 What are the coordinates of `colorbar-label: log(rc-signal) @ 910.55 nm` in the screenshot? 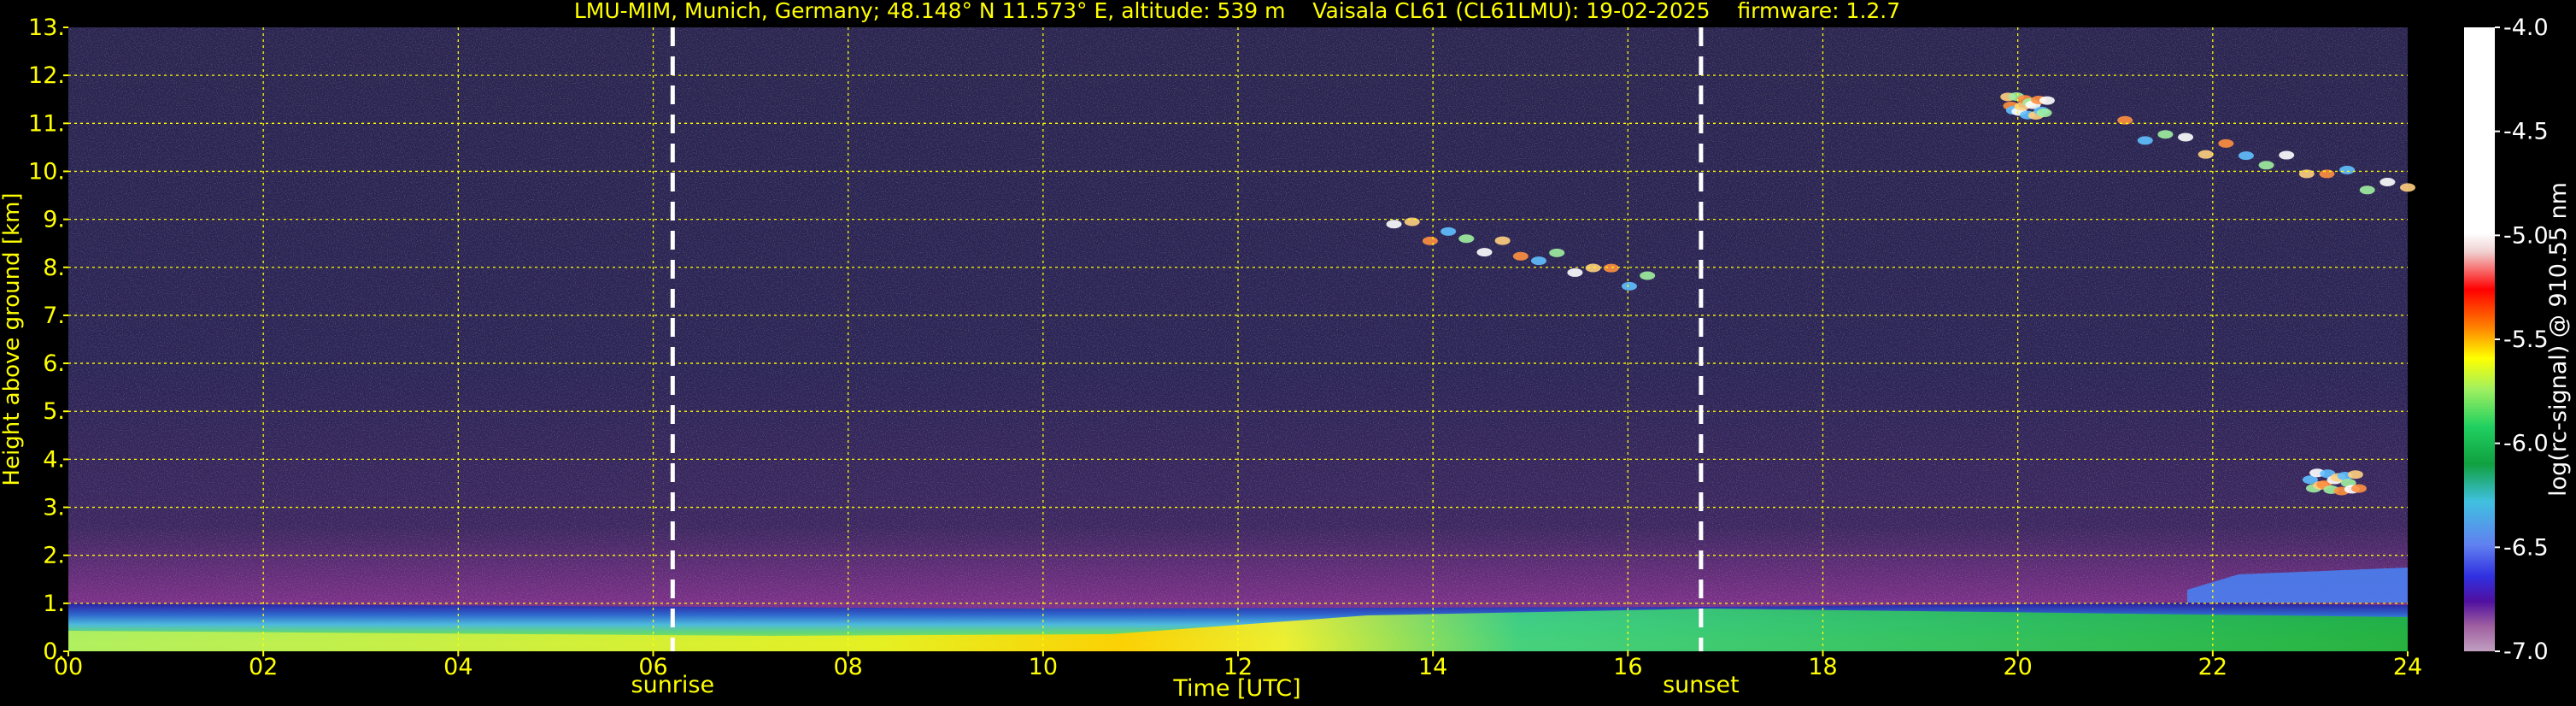 It's located at (2558, 339).